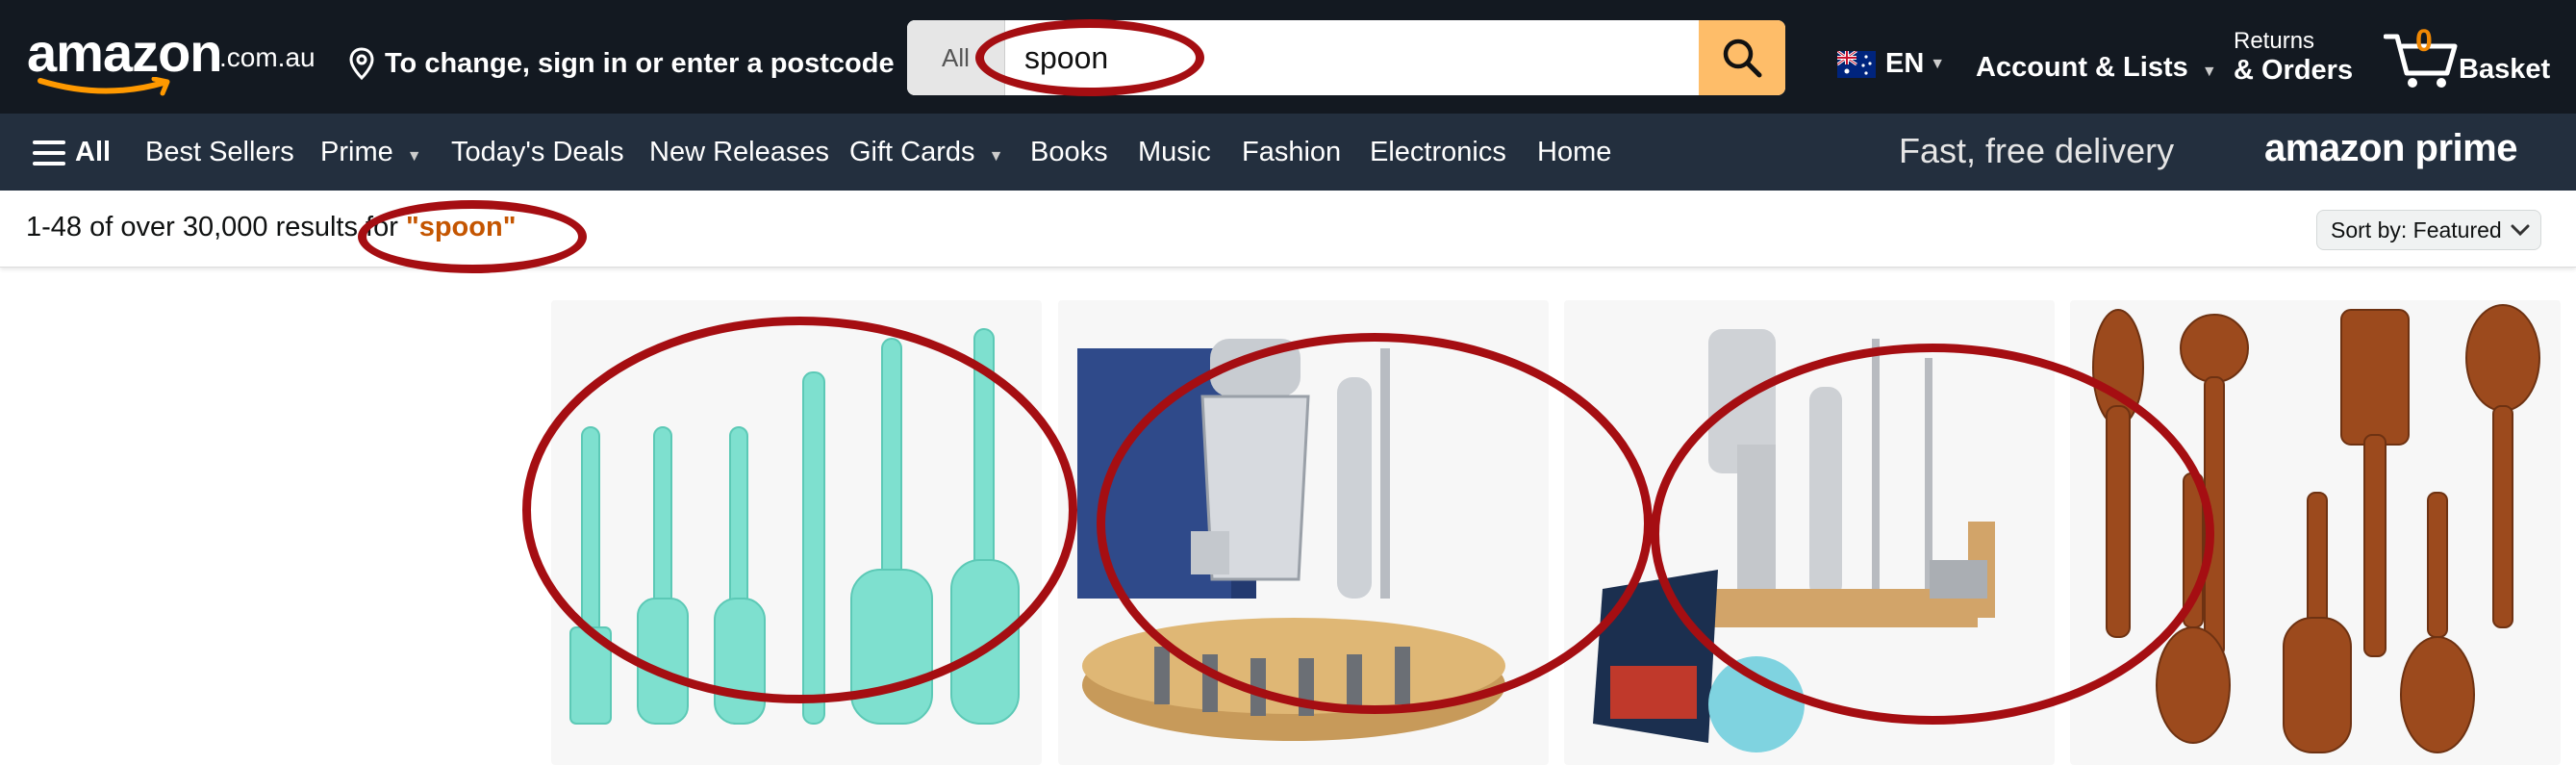 This screenshot has height=765, width=2576. What do you see at coordinates (912, 152) in the screenshot?
I see `nav-gift-cards-label: Gift Cards` at bounding box center [912, 152].